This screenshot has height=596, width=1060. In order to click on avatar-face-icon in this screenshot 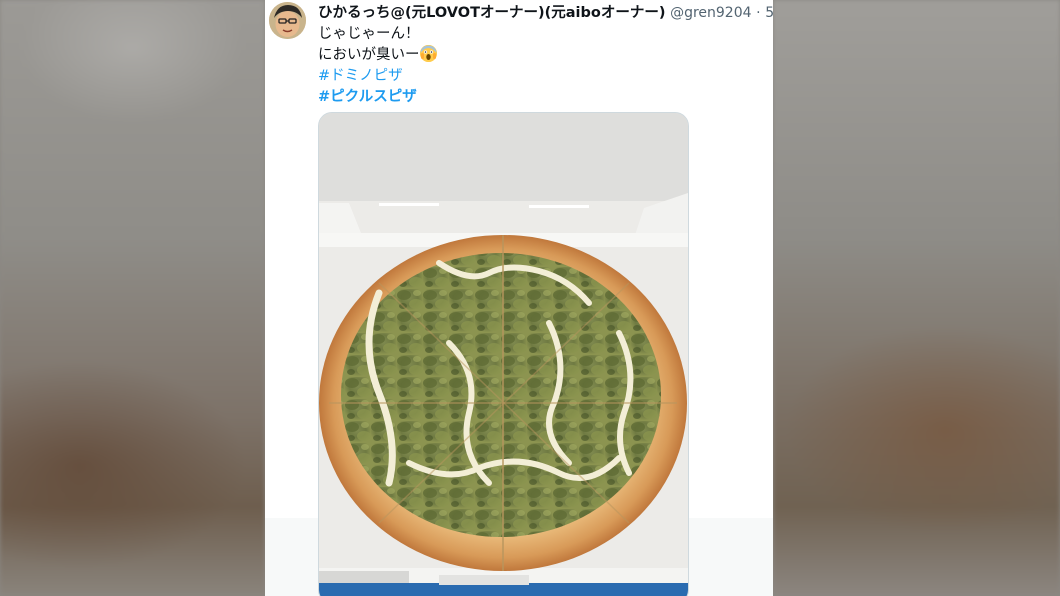, I will do `click(287, 20)`.